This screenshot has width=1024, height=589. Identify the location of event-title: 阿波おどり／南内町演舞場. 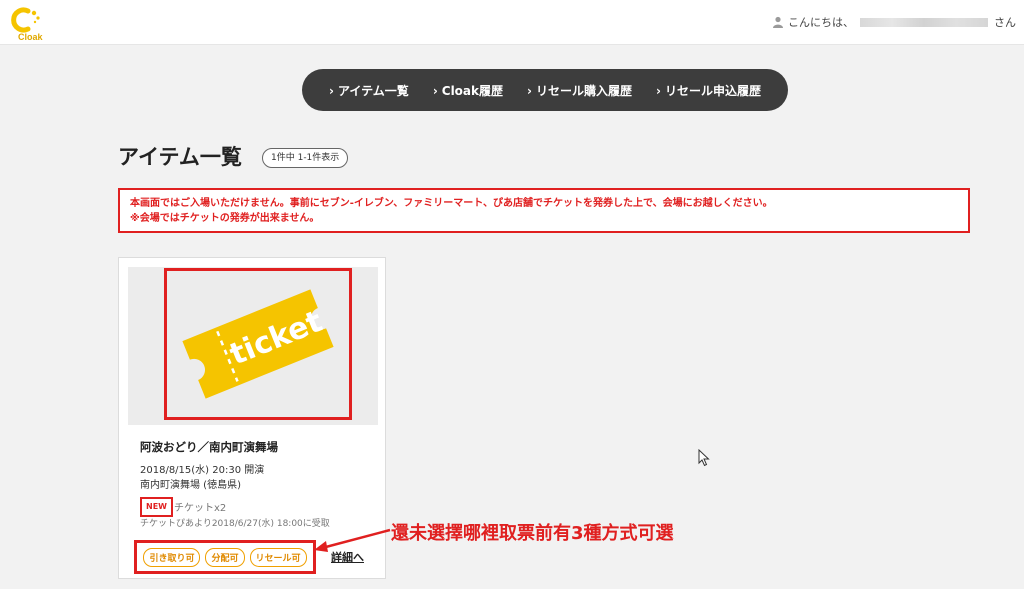
(209, 447).